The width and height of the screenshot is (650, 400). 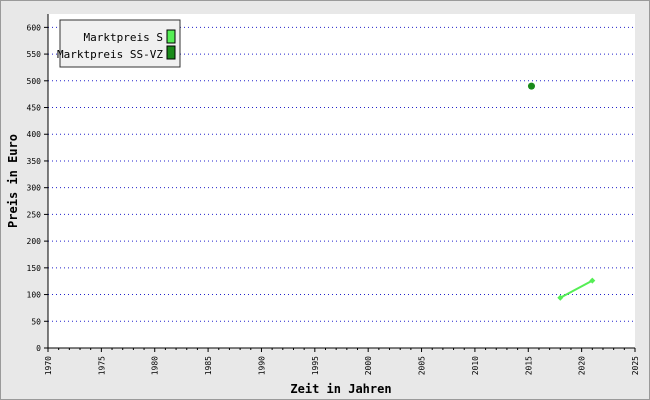 What do you see at coordinates (208, 365) in the screenshot?
I see `x-tick-label: 1985` at bounding box center [208, 365].